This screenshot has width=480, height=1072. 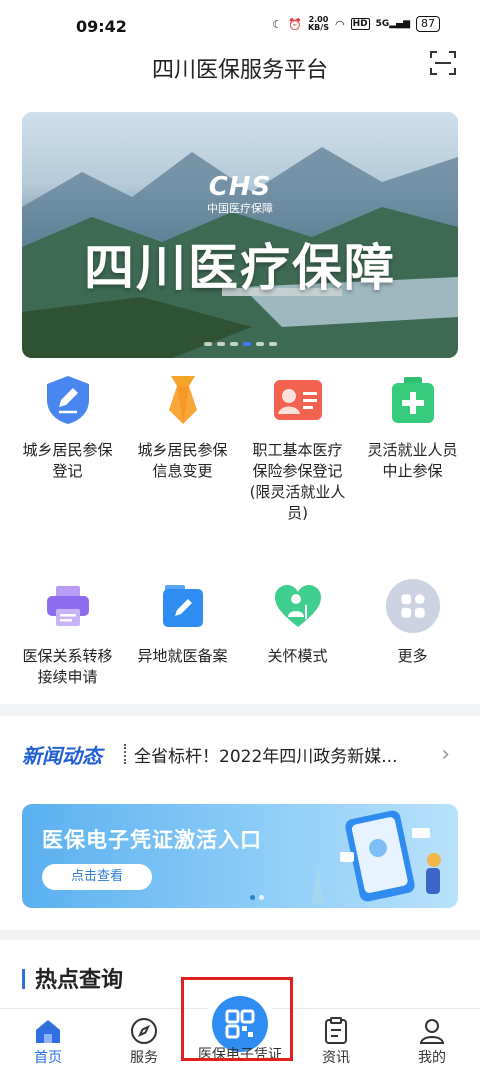 What do you see at coordinates (182, 633) in the screenshot?
I see `service-remote-medical-filing: 异地就医备案` at bounding box center [182, 633].